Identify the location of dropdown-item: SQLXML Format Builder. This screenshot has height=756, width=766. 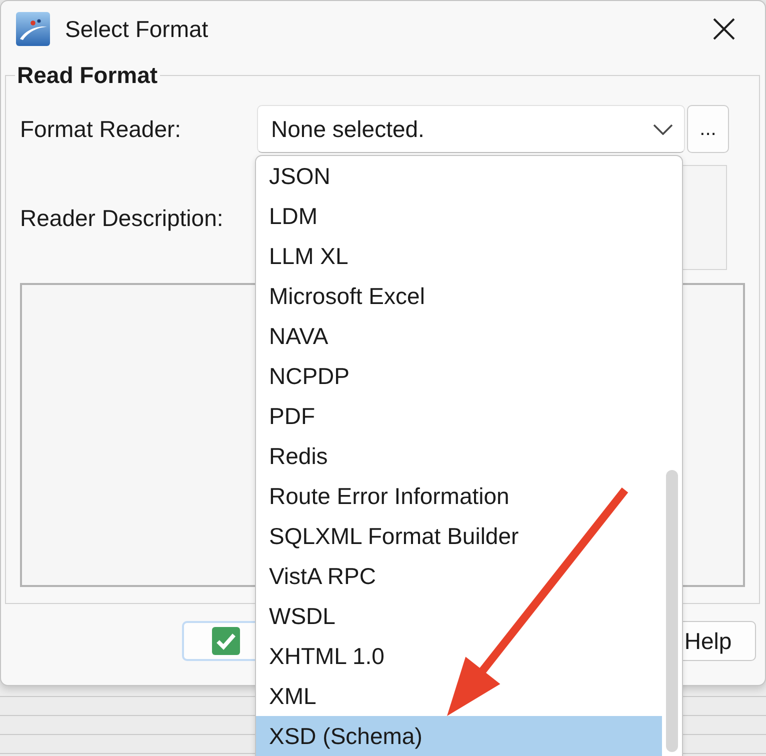
(459, 536).